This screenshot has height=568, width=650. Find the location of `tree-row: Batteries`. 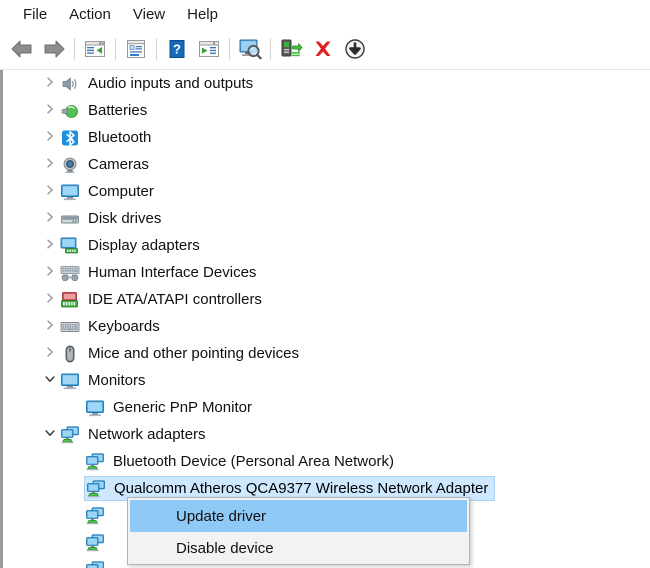

tree-row: Batteries is located at coordinates (326, 110).